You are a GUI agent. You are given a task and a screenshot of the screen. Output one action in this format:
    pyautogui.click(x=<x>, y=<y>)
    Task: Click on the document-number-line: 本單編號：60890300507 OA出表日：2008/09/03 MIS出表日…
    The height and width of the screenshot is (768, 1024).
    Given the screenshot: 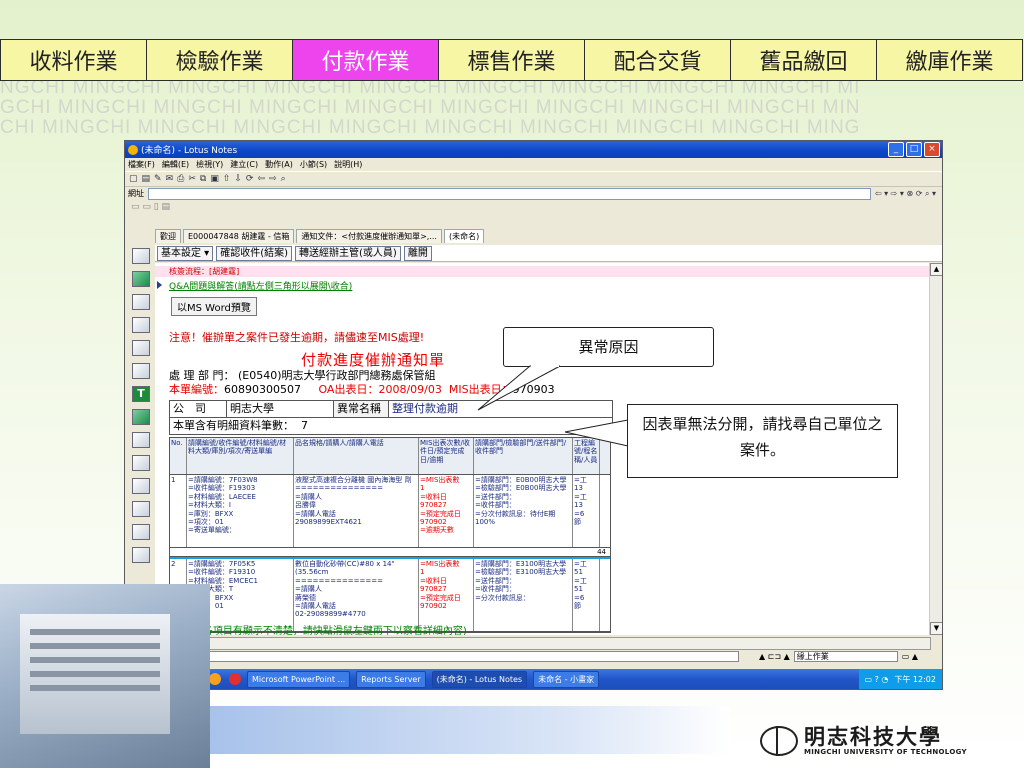 What is the action you would take?
    pyautogui.click(x=362, y=389)
    